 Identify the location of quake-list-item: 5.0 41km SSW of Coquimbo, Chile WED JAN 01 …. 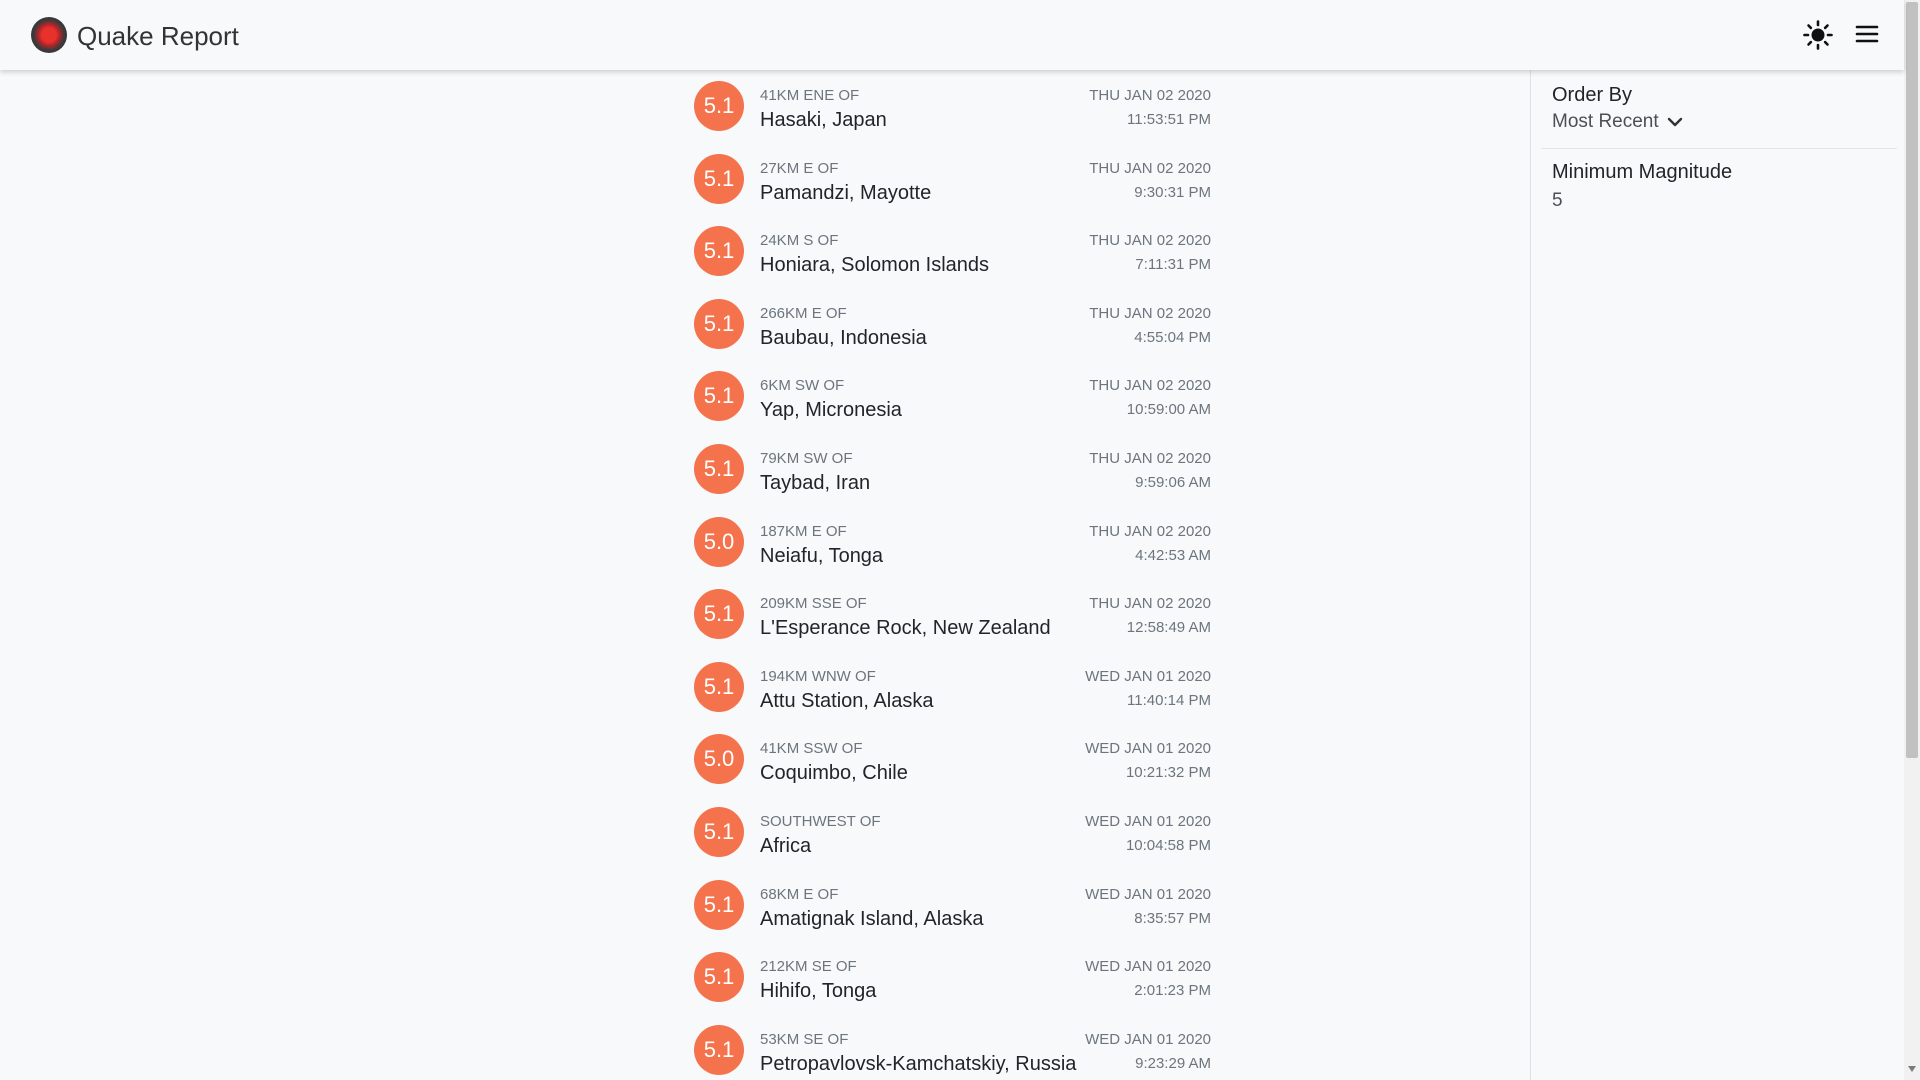
(953, 759).